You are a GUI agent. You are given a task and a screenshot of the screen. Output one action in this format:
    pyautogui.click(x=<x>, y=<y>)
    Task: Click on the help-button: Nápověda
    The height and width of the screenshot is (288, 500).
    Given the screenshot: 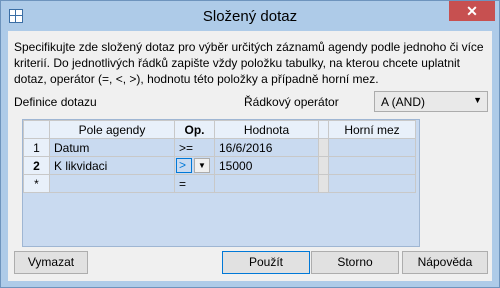 What is the action you would take?
    pyautogui.click(x=445, y=262)
    